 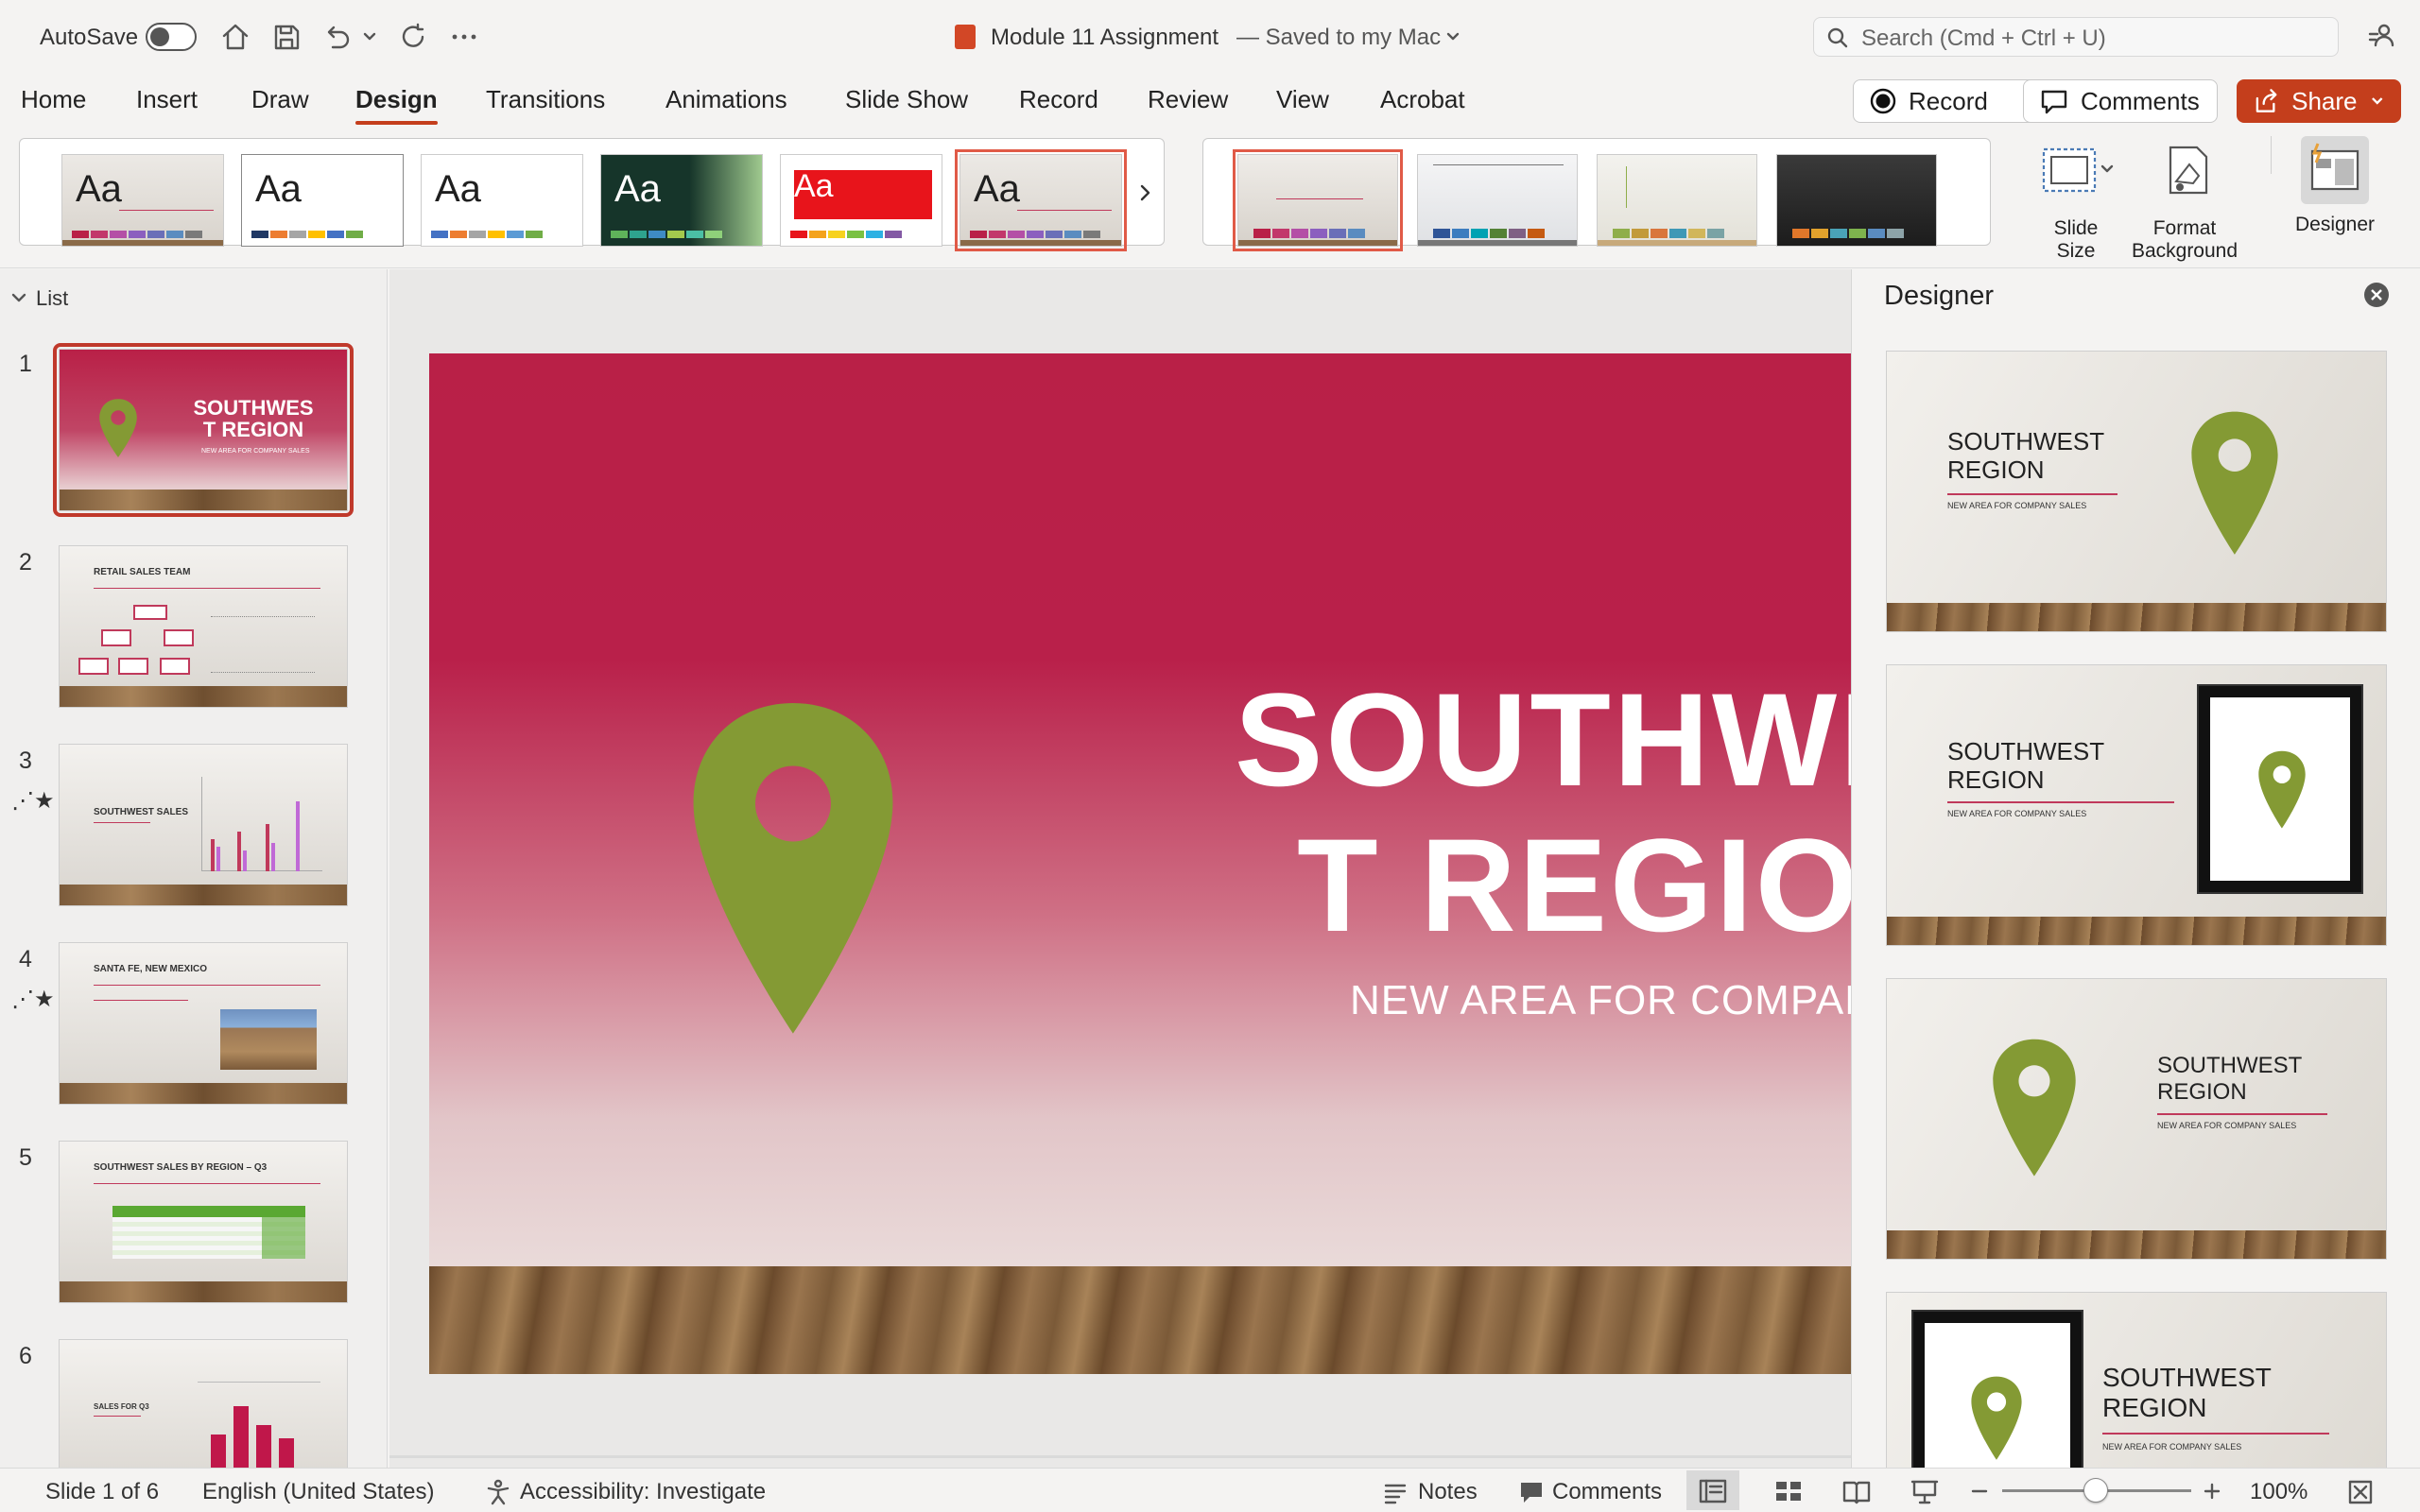 I want to click on theme-3: Aa, so click(x=502, y=200).